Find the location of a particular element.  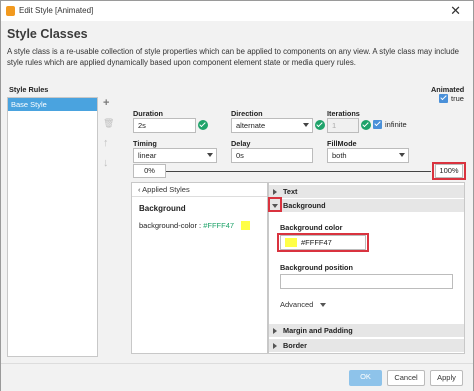

dialog-footer: OK Cancel Apply is located at coordinates (237, 377).